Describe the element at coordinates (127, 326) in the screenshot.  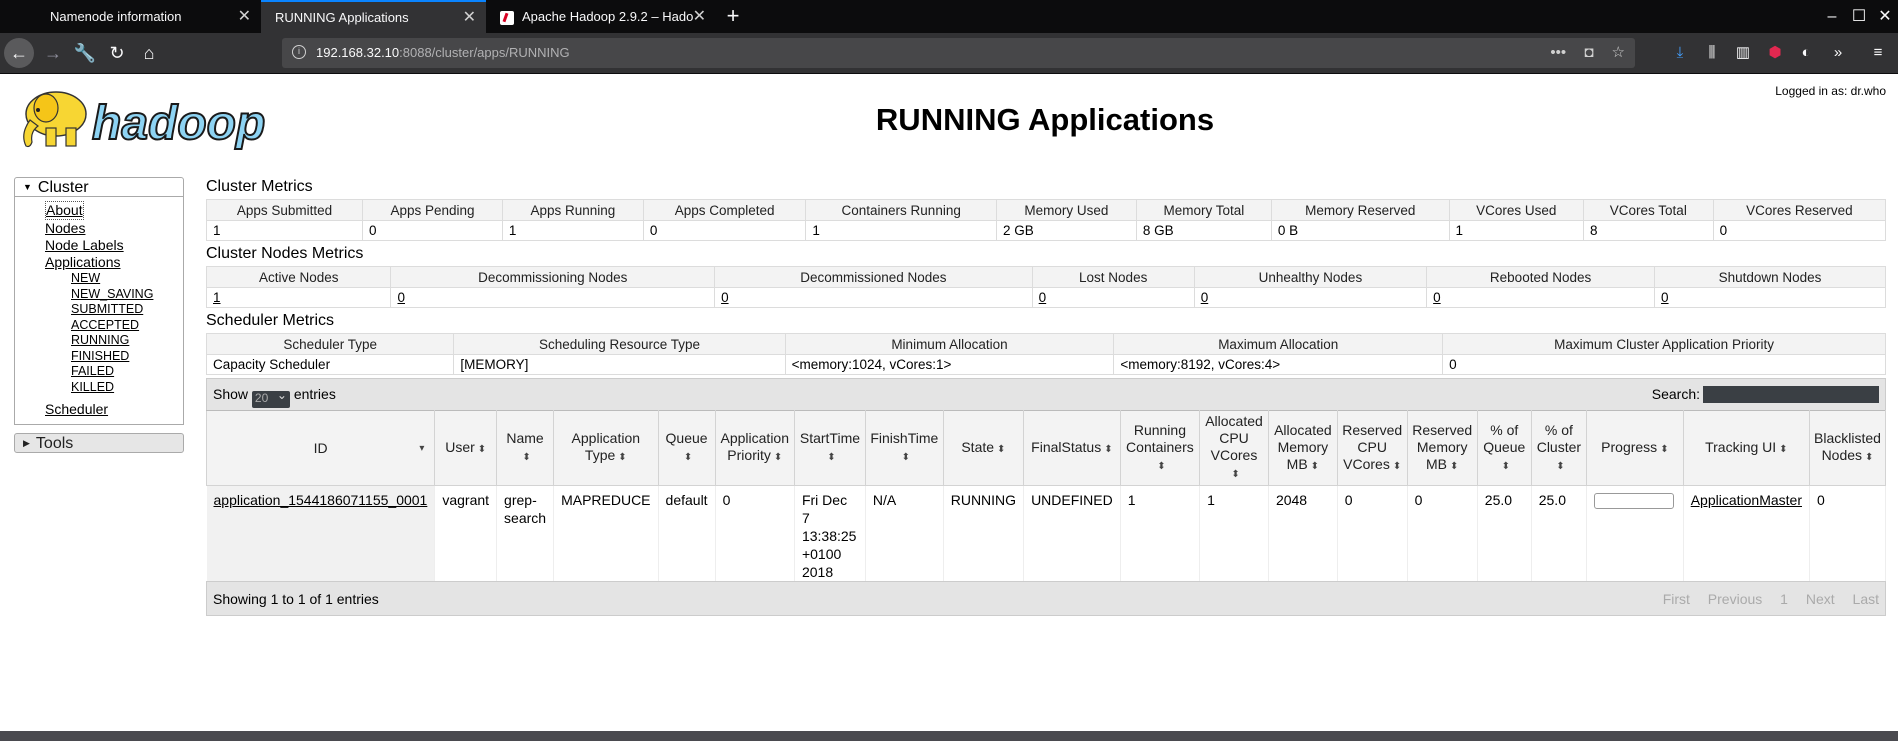
I see `sidebar-link-accepted: ACCEPTED` at that location.